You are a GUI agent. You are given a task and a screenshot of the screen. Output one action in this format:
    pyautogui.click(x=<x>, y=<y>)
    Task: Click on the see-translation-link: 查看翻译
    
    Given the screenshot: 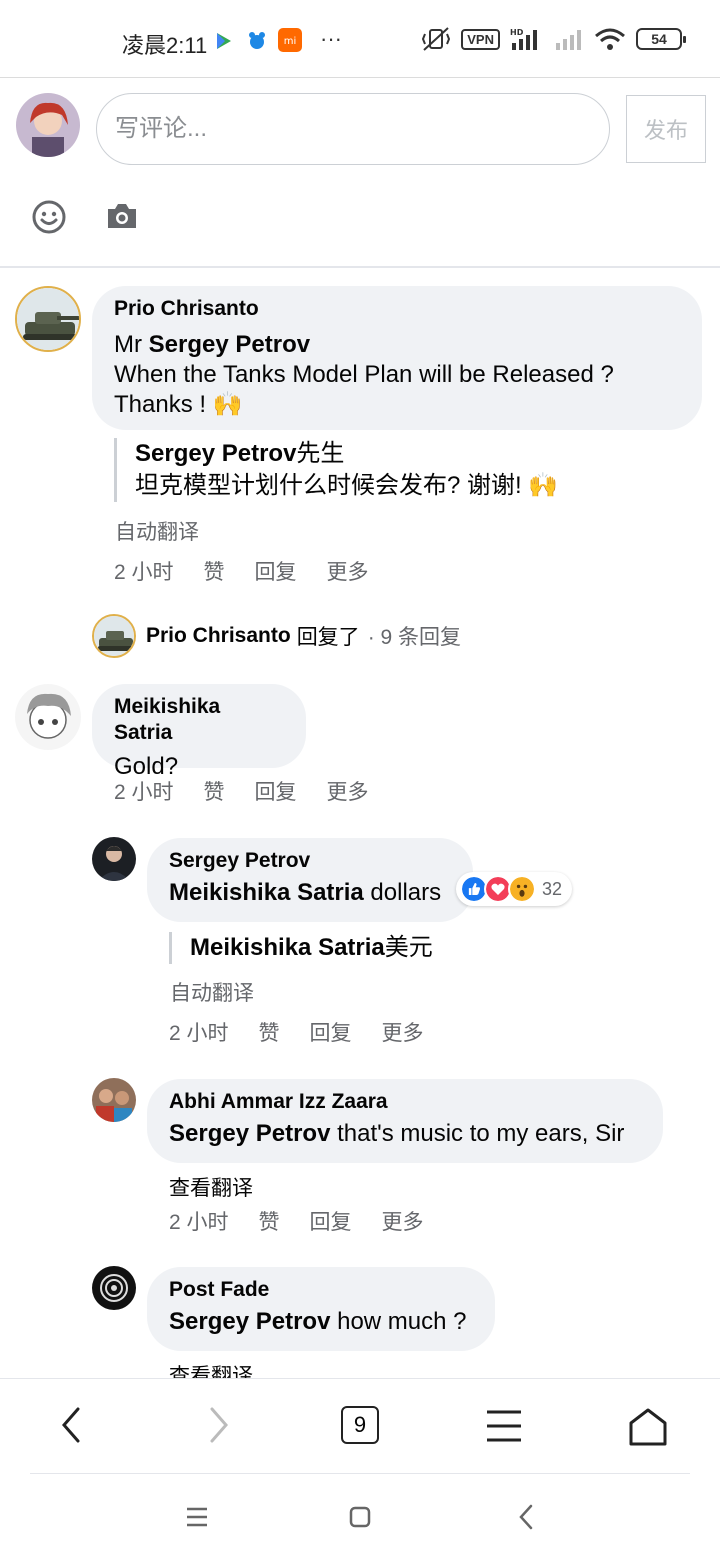 What is the action you would take?
    pyautogui.click(x=211, y=1187)
    